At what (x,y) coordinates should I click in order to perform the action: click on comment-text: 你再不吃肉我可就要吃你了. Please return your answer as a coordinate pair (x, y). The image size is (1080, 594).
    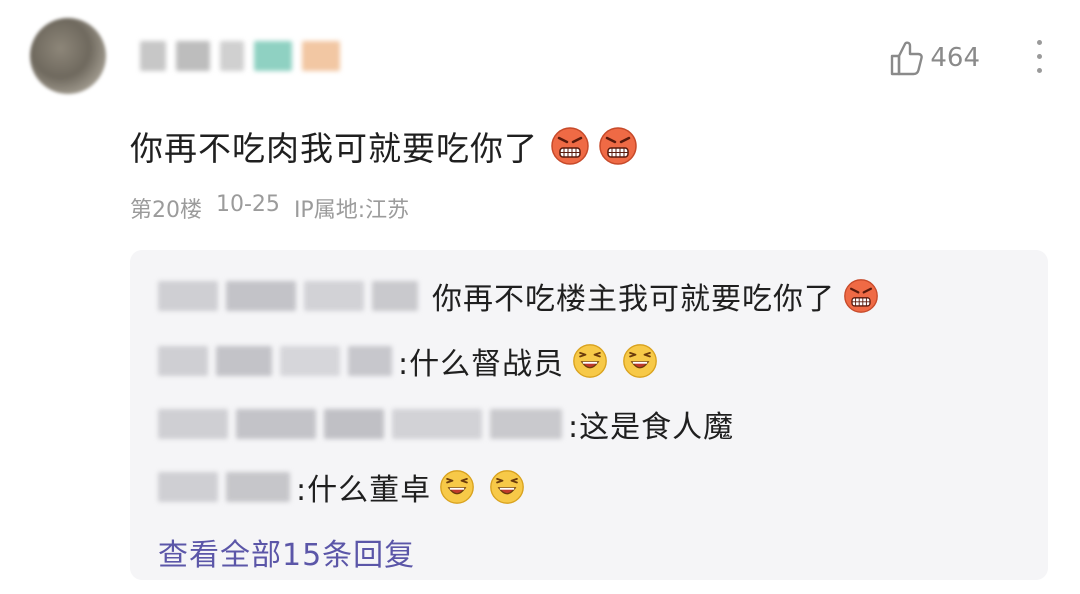
    Looking at the image, I should click on (334, 148).